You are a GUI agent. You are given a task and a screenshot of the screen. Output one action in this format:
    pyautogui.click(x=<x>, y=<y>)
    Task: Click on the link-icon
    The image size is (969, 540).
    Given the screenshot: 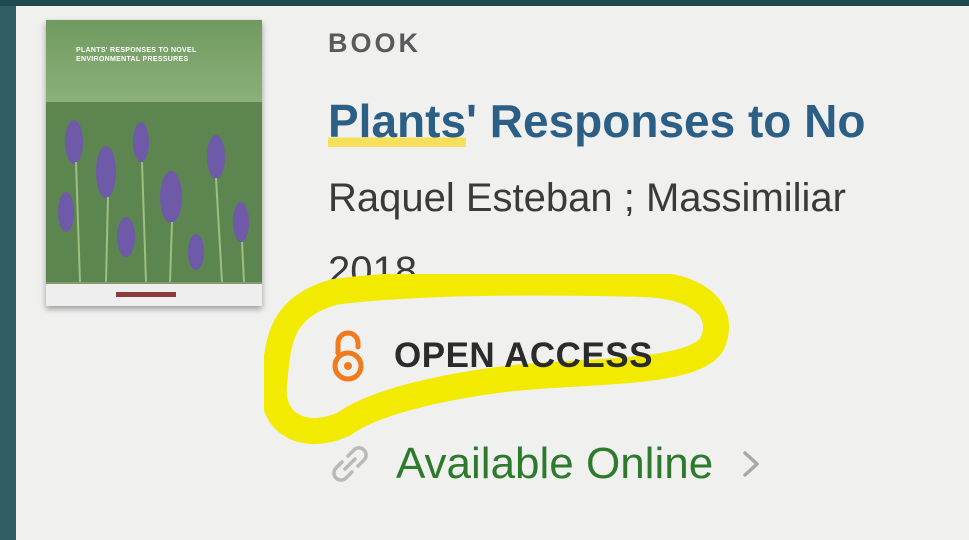 What is the action you would take?
    pyautogui.click(x=350, y=464)
    